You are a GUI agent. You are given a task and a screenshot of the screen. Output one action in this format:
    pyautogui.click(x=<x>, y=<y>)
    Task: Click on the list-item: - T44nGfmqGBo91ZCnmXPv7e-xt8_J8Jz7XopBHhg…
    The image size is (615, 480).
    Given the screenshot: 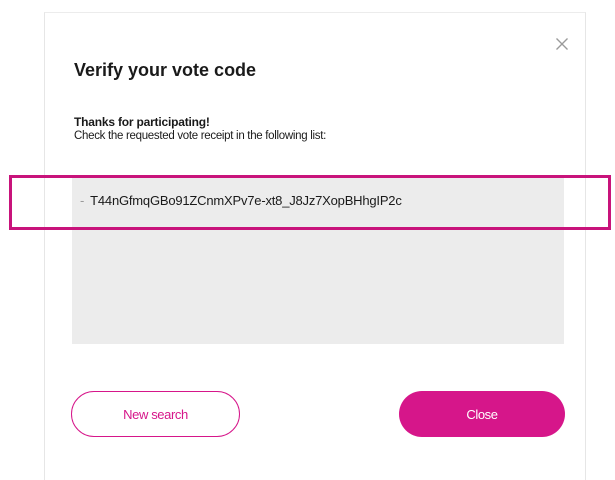 What is the action you would take?
    pyautogui.click(x=241, y=200)
    